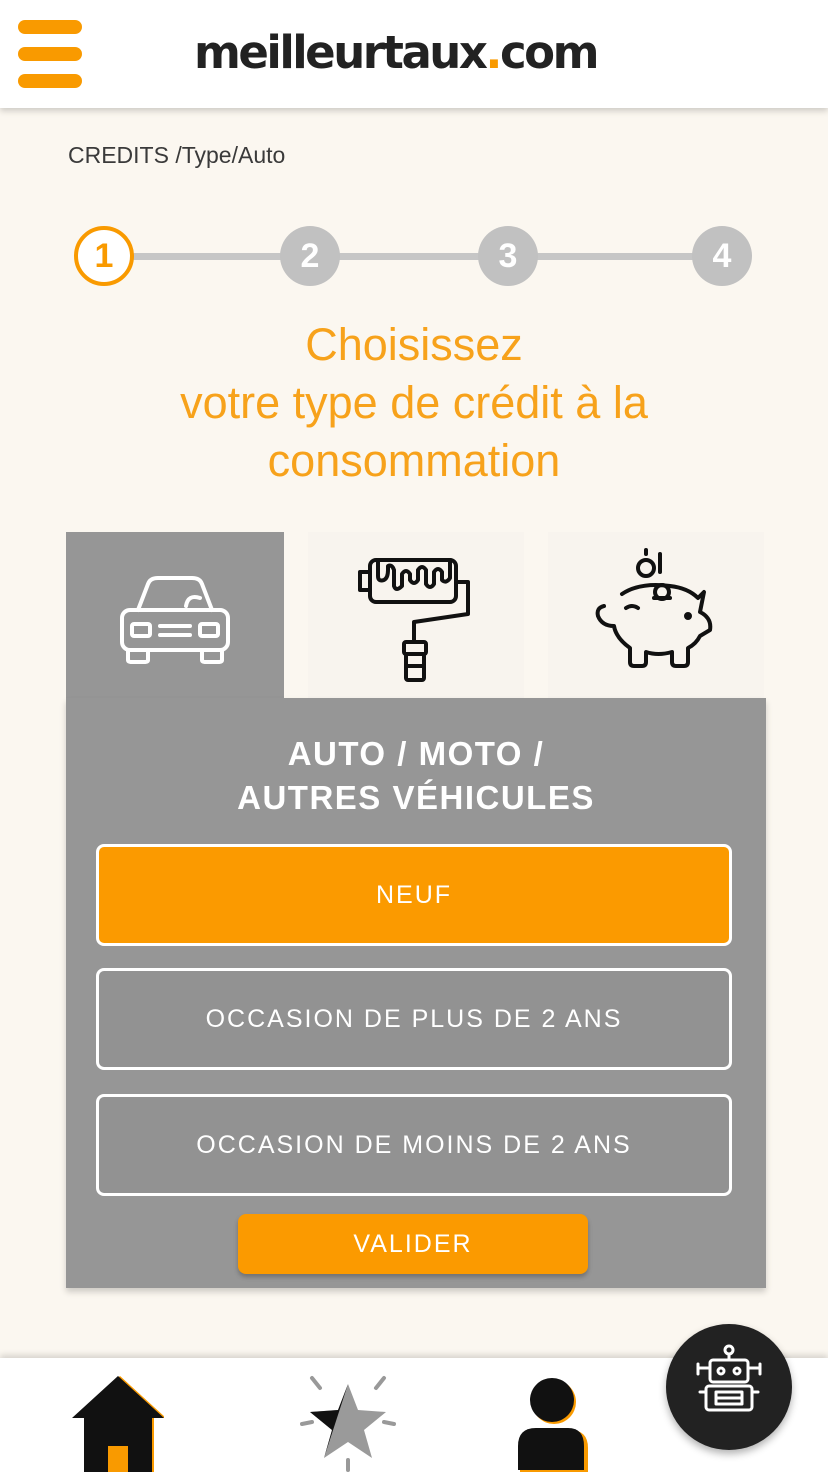 Image resolution: width=828 pixels, height=1472 pixels. I want to click on step-1: 1, so click(104, 256).